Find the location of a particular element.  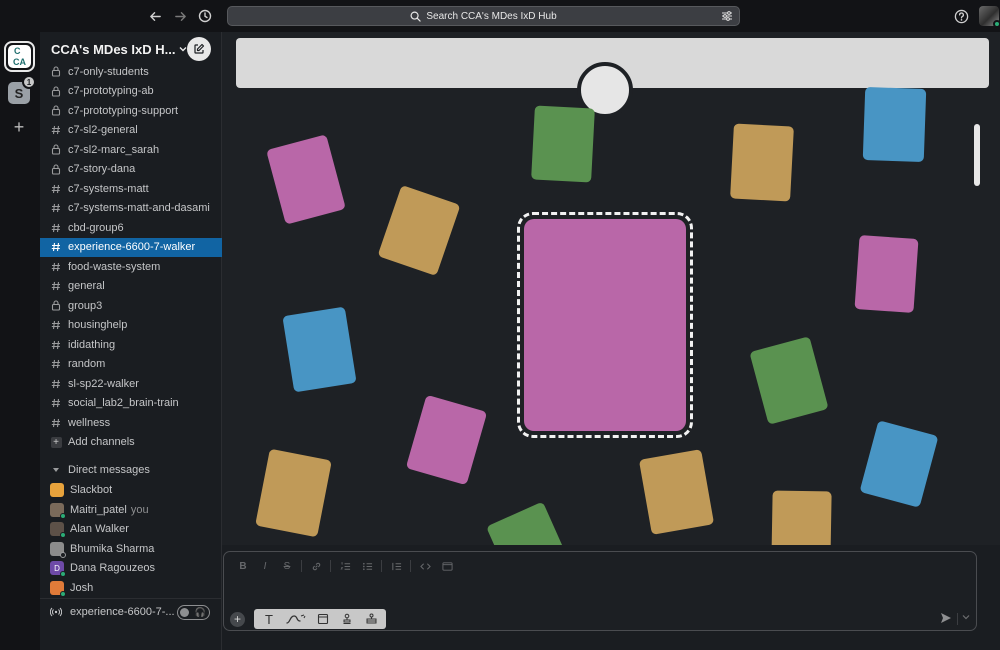

search-bar: Search CCA's MDes IxD Hub is located at coordinates (483, 16).